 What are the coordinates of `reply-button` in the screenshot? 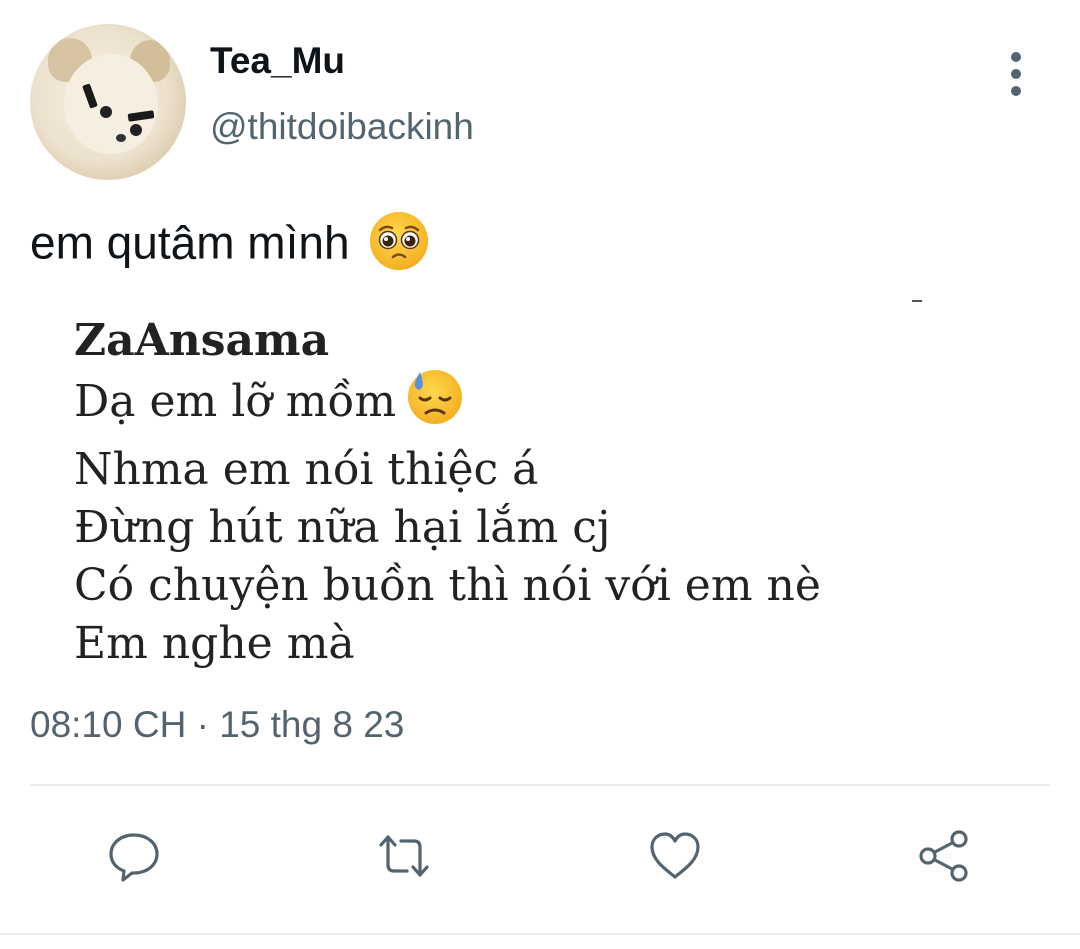 It's located at (134, 856).